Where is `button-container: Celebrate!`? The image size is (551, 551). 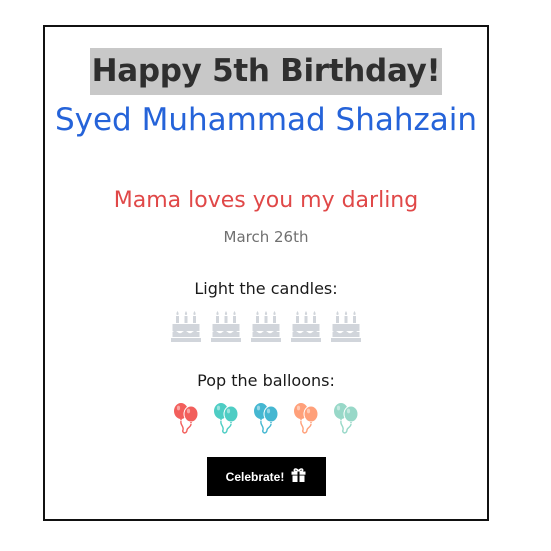 button-container: Celebrate! is located at coordinates (266, 476).